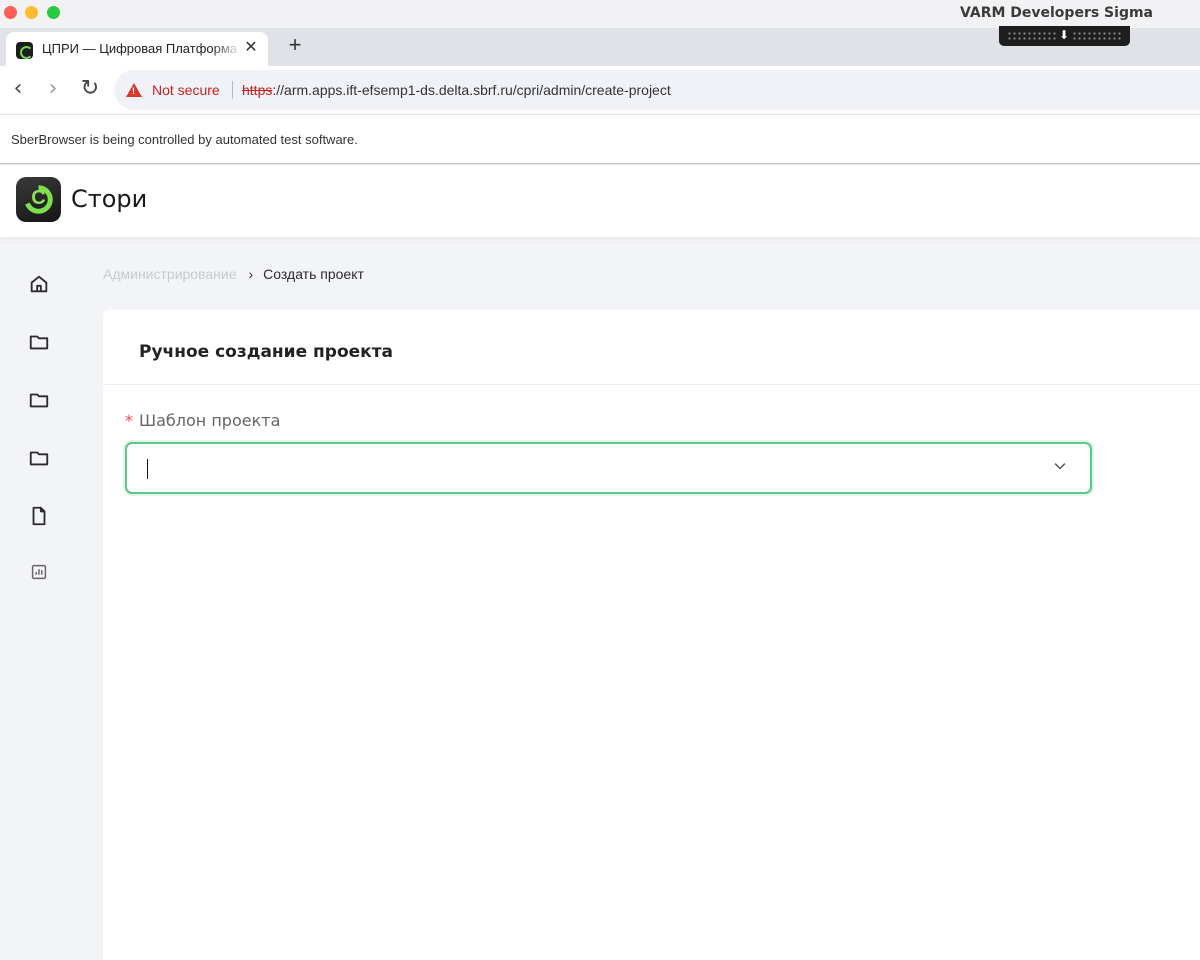 The height and width of the screenshot is (960, 1200). What do you see at coordinates (109, 199) in the screenshot?
I see `app-name: Стори` at bounding box center [109, 199].